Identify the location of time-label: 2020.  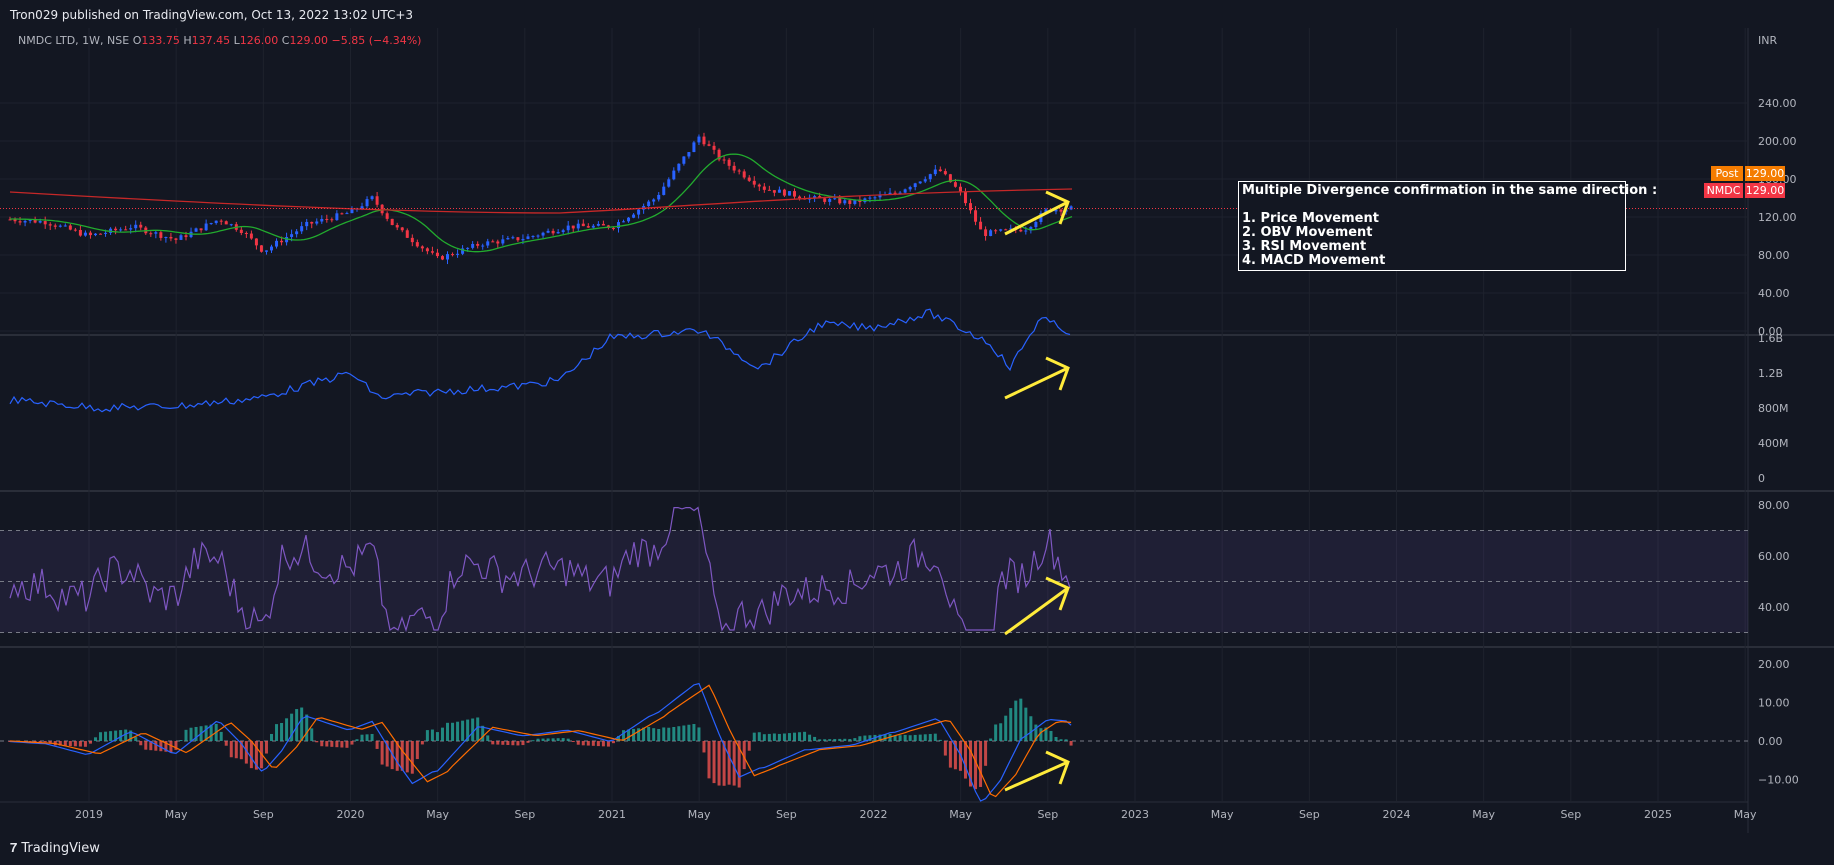
(351, 814).